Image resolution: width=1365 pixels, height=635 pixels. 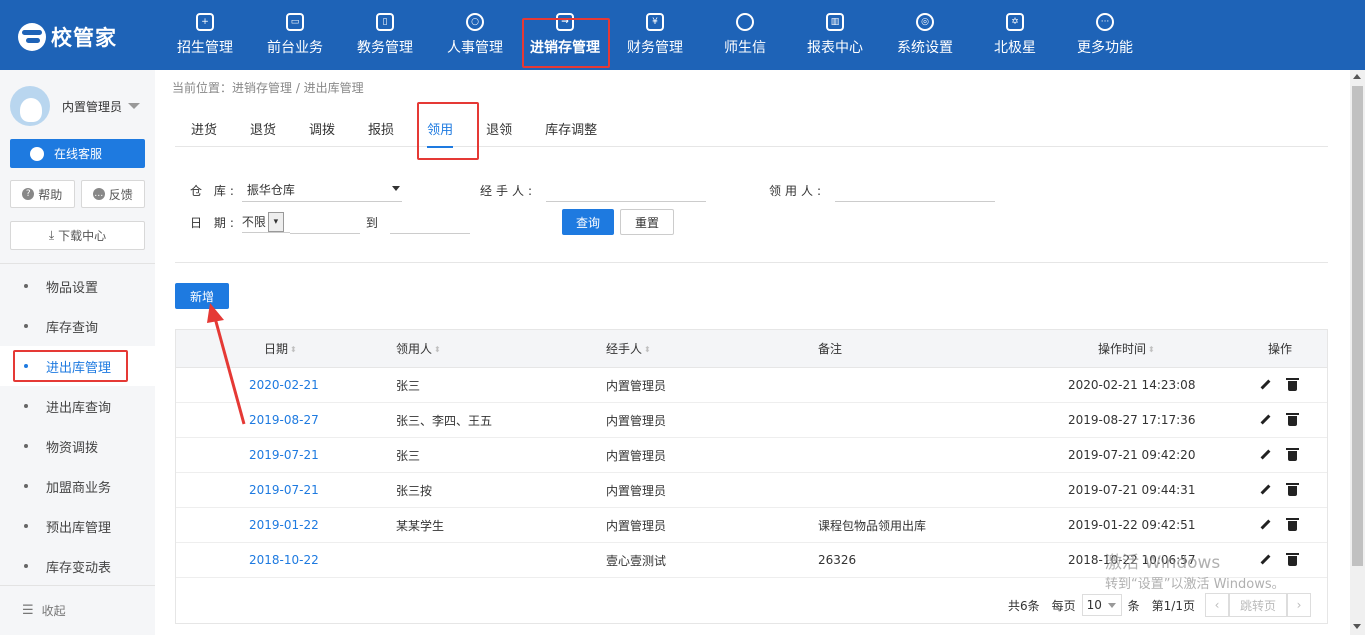 I want to click on collapse-label: 收起, so click(x=53, y=611).